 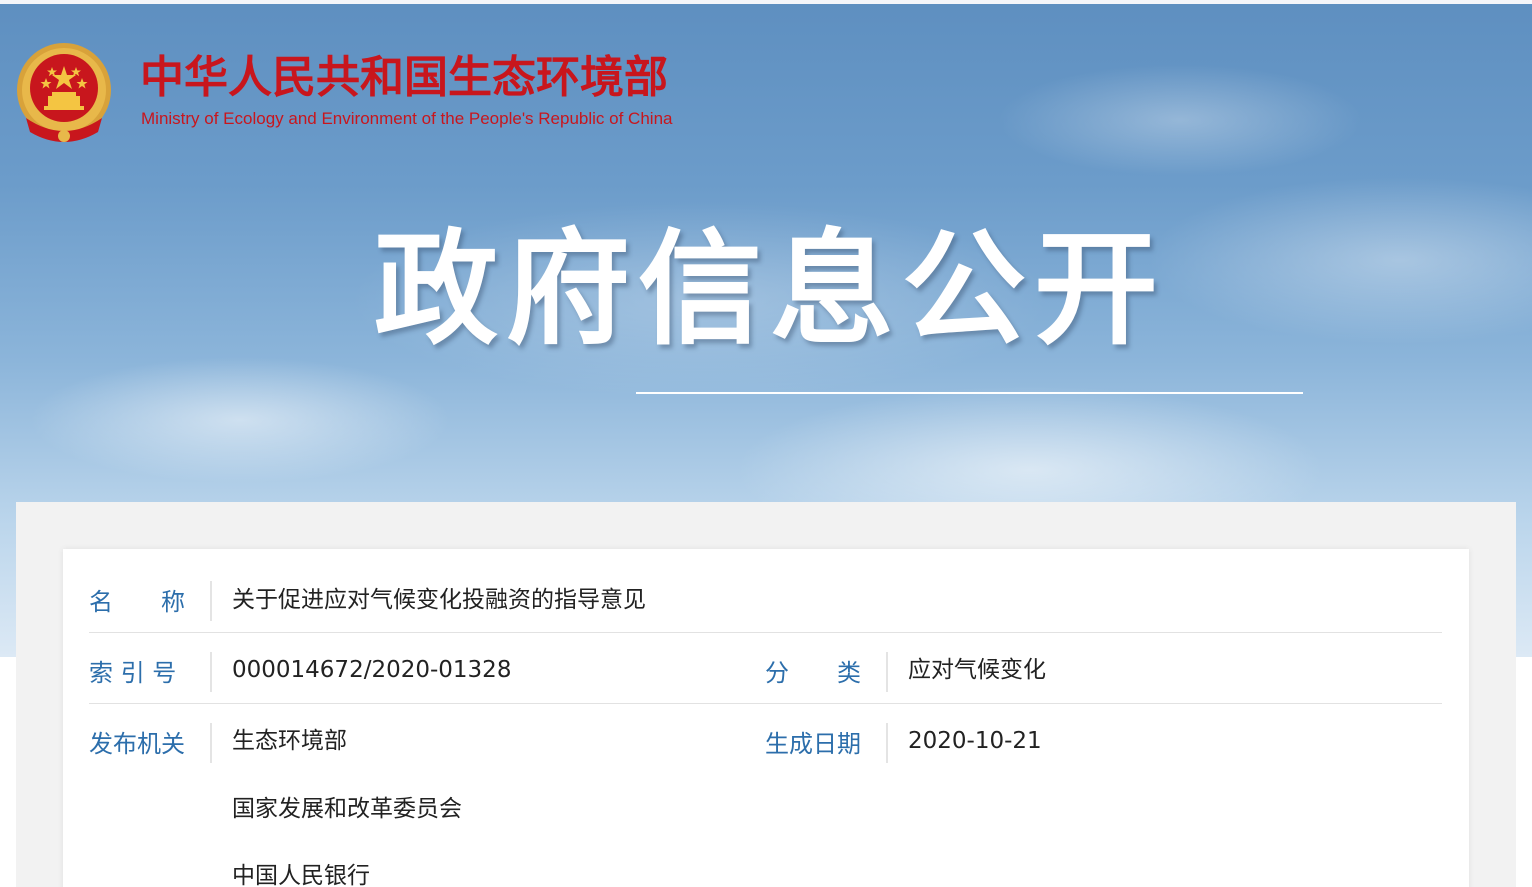 I want to click on category-separator, so click(x=887, y=672).